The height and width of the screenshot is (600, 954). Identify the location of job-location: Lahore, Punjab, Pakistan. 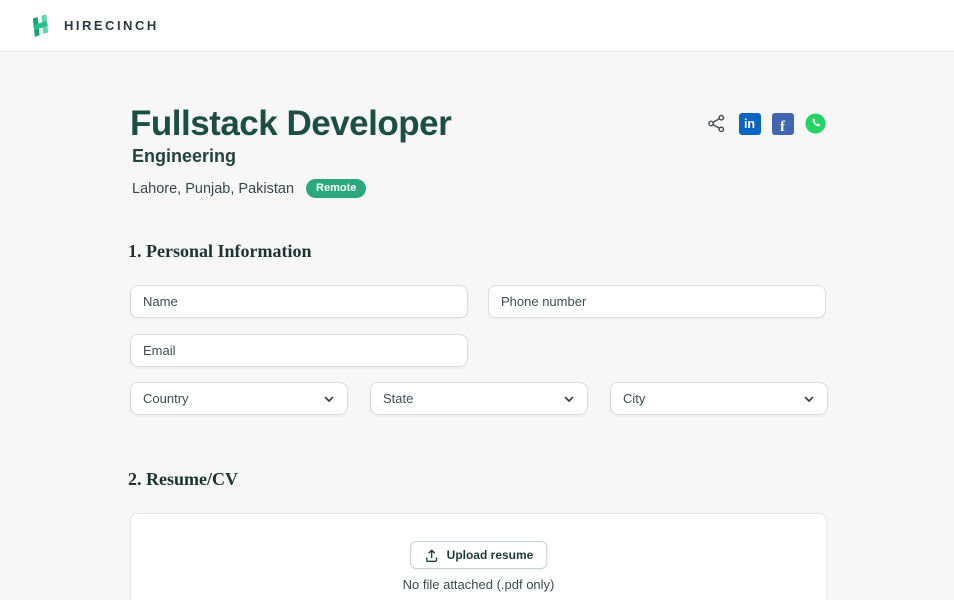
(213, 188).